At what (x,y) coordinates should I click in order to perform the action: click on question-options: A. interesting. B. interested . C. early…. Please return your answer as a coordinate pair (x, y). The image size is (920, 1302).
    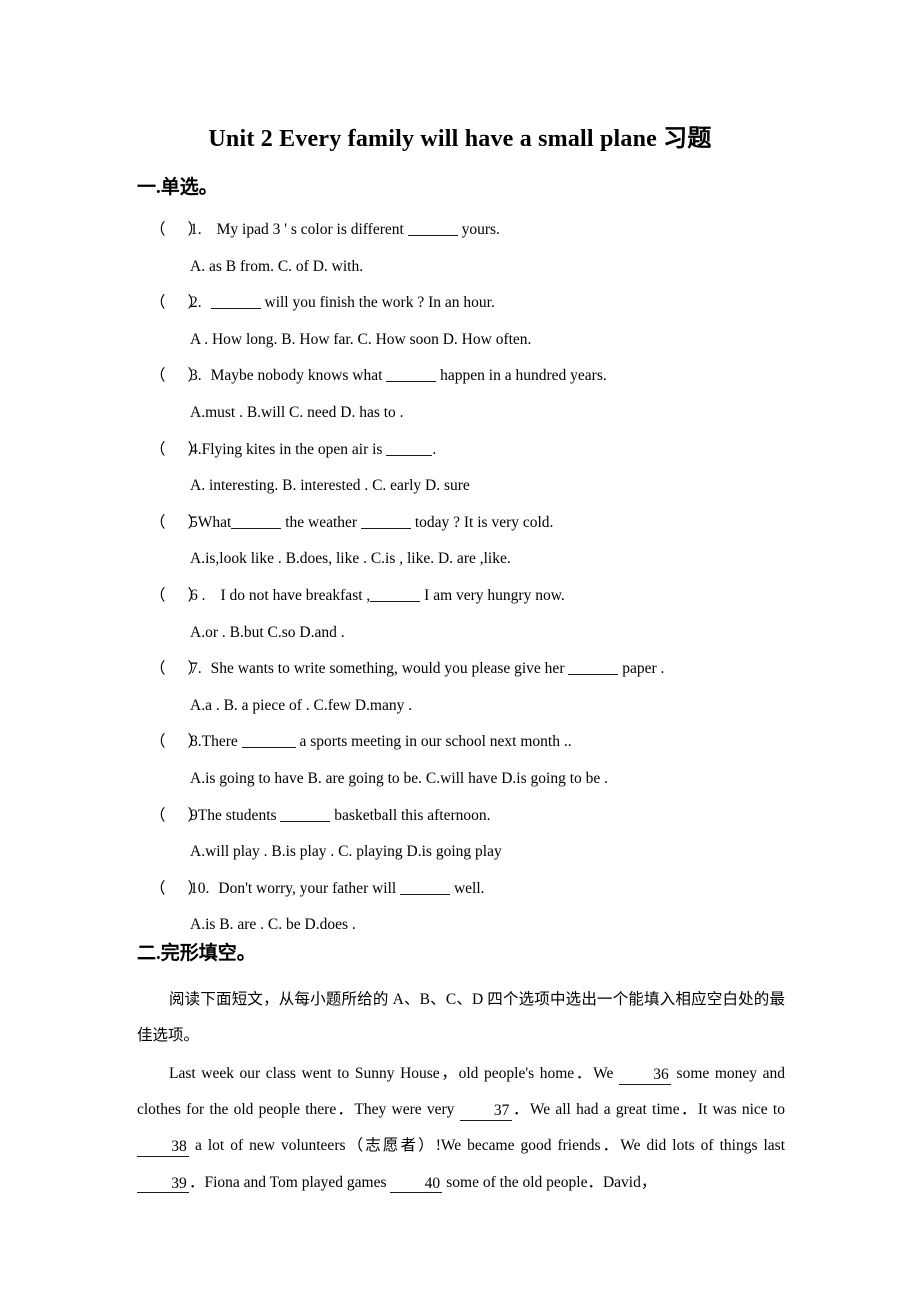
    Looking at the image, I should click on (460, 486).